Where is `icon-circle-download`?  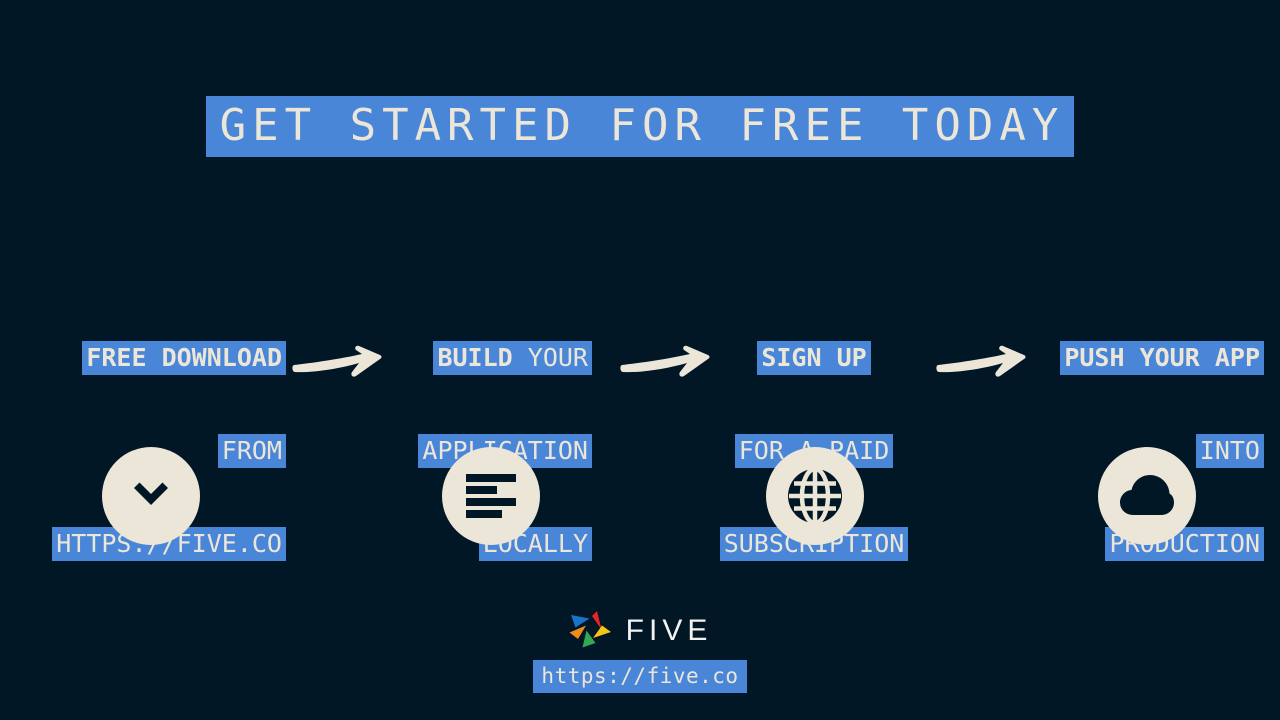
icon-circle-download is located at coordinates (151, 496).